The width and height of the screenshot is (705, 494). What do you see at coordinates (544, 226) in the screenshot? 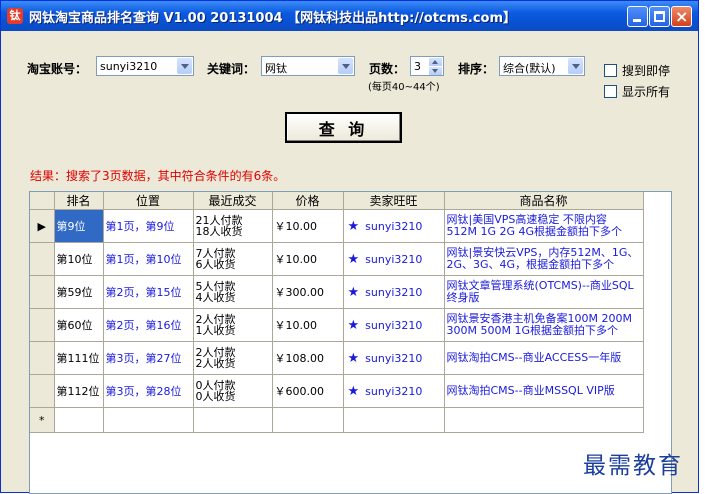
I see `product-name-cell: 网钛|美国VPS高速稳定 不限内容 512M 1G 2G 4G根据金额拍下多个` at bounding box center [544, 226].